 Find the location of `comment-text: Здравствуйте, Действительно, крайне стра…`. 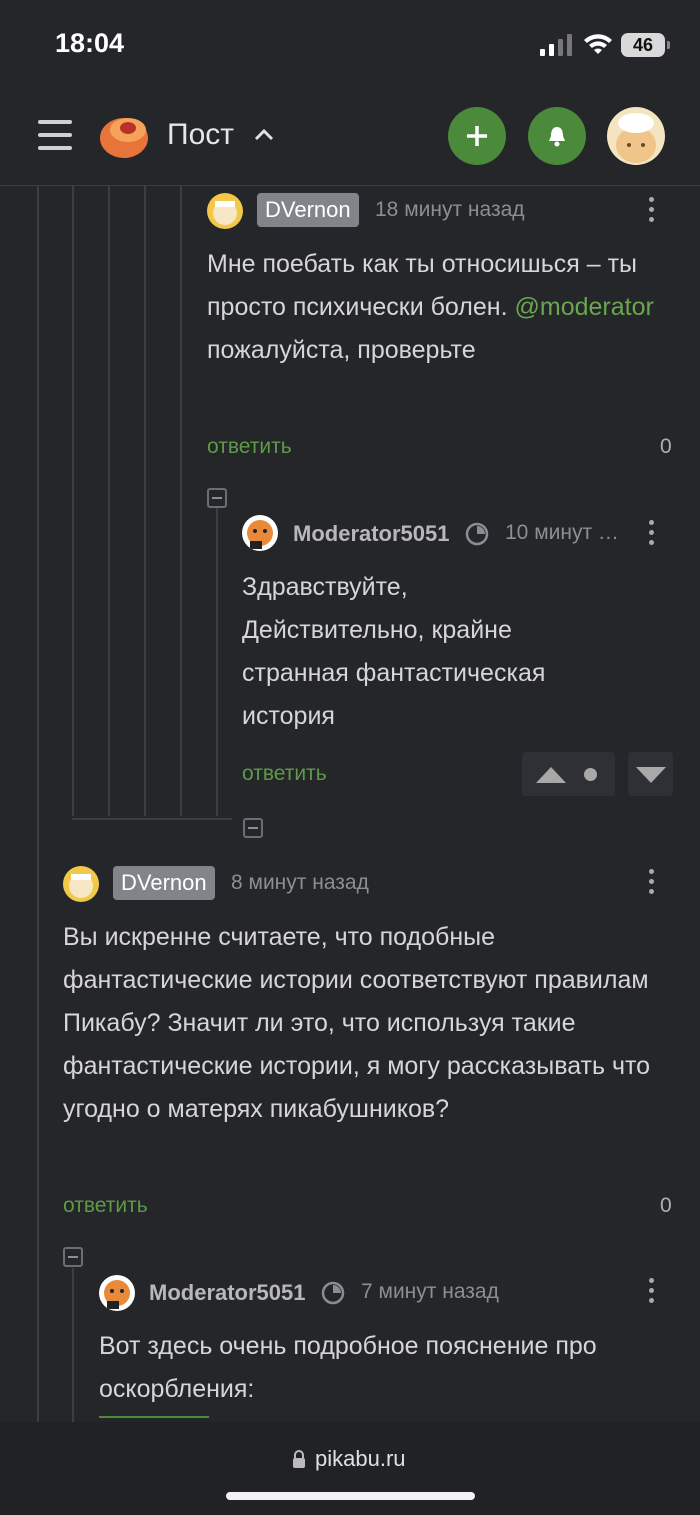

comment-text: Здравствуйте, Действительно, крайне стра… is located at coordinates (394, 651).